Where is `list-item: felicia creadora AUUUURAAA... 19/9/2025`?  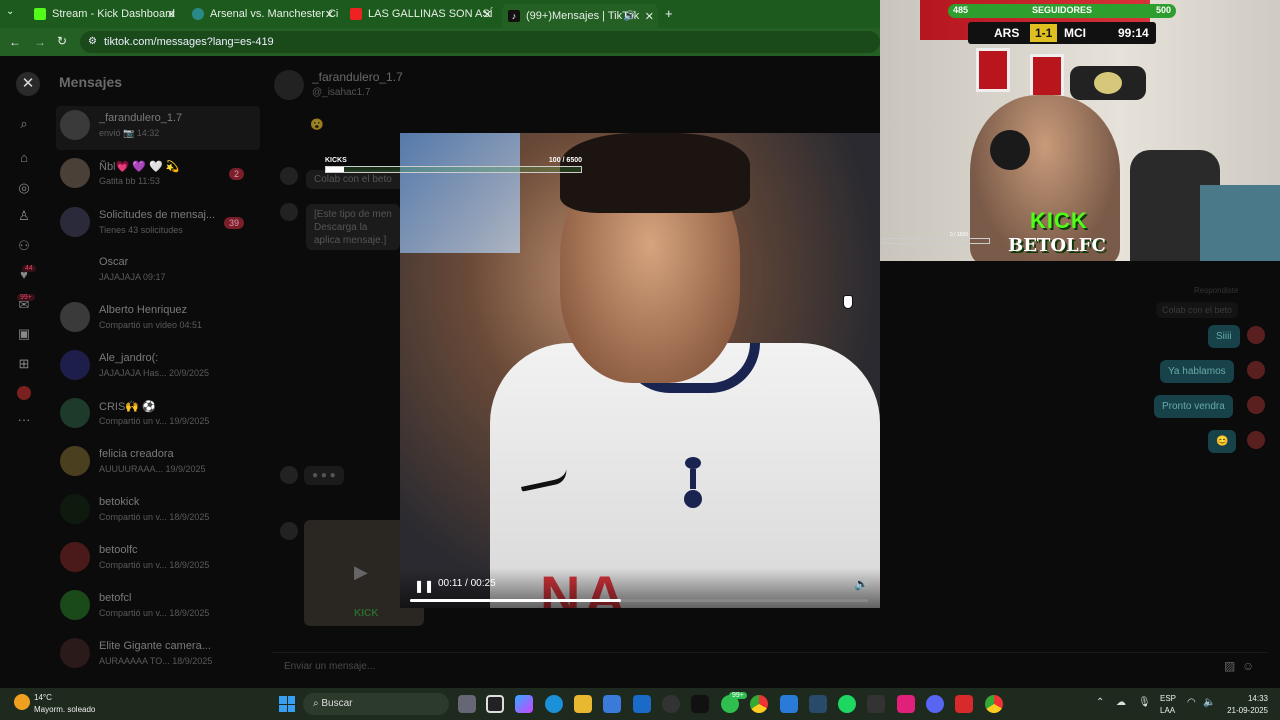
list-item: felicia creadora AUUUURAAA... 19/9/2025 is located at coordinates (158, 464).